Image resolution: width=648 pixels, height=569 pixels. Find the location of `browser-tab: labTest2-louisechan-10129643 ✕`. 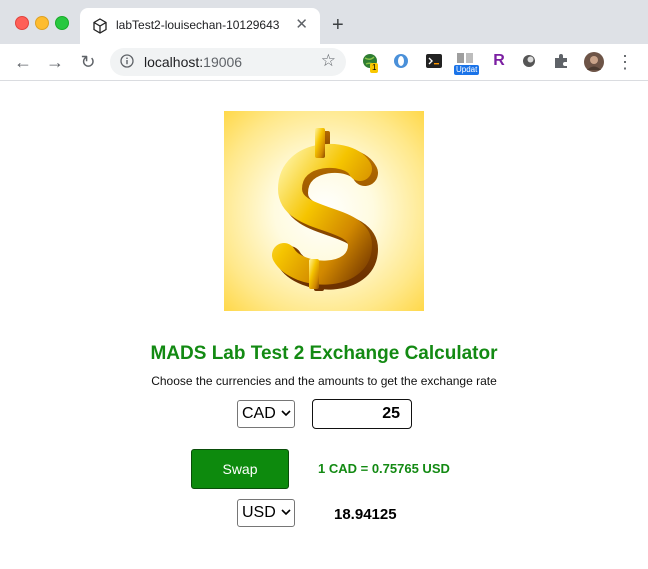

browser-tab: labTest2-louisechan-10129643 ✕ is located at coordinates (200, 26).